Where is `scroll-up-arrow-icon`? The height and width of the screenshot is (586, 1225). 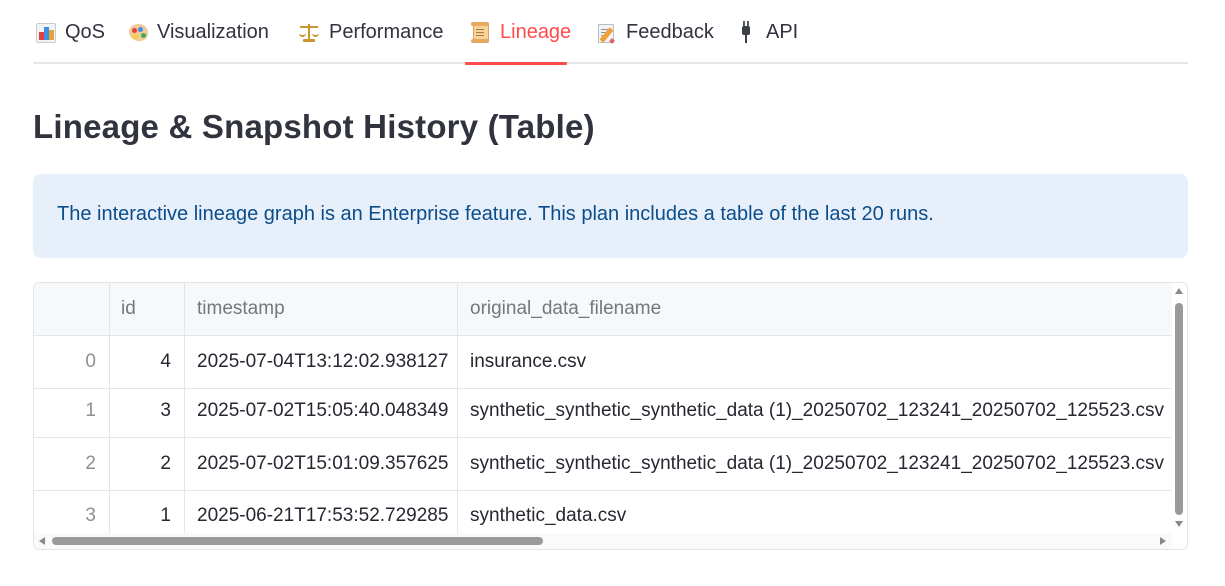 scroll-up-arrow-icon is located at coordinates (1179, 291).